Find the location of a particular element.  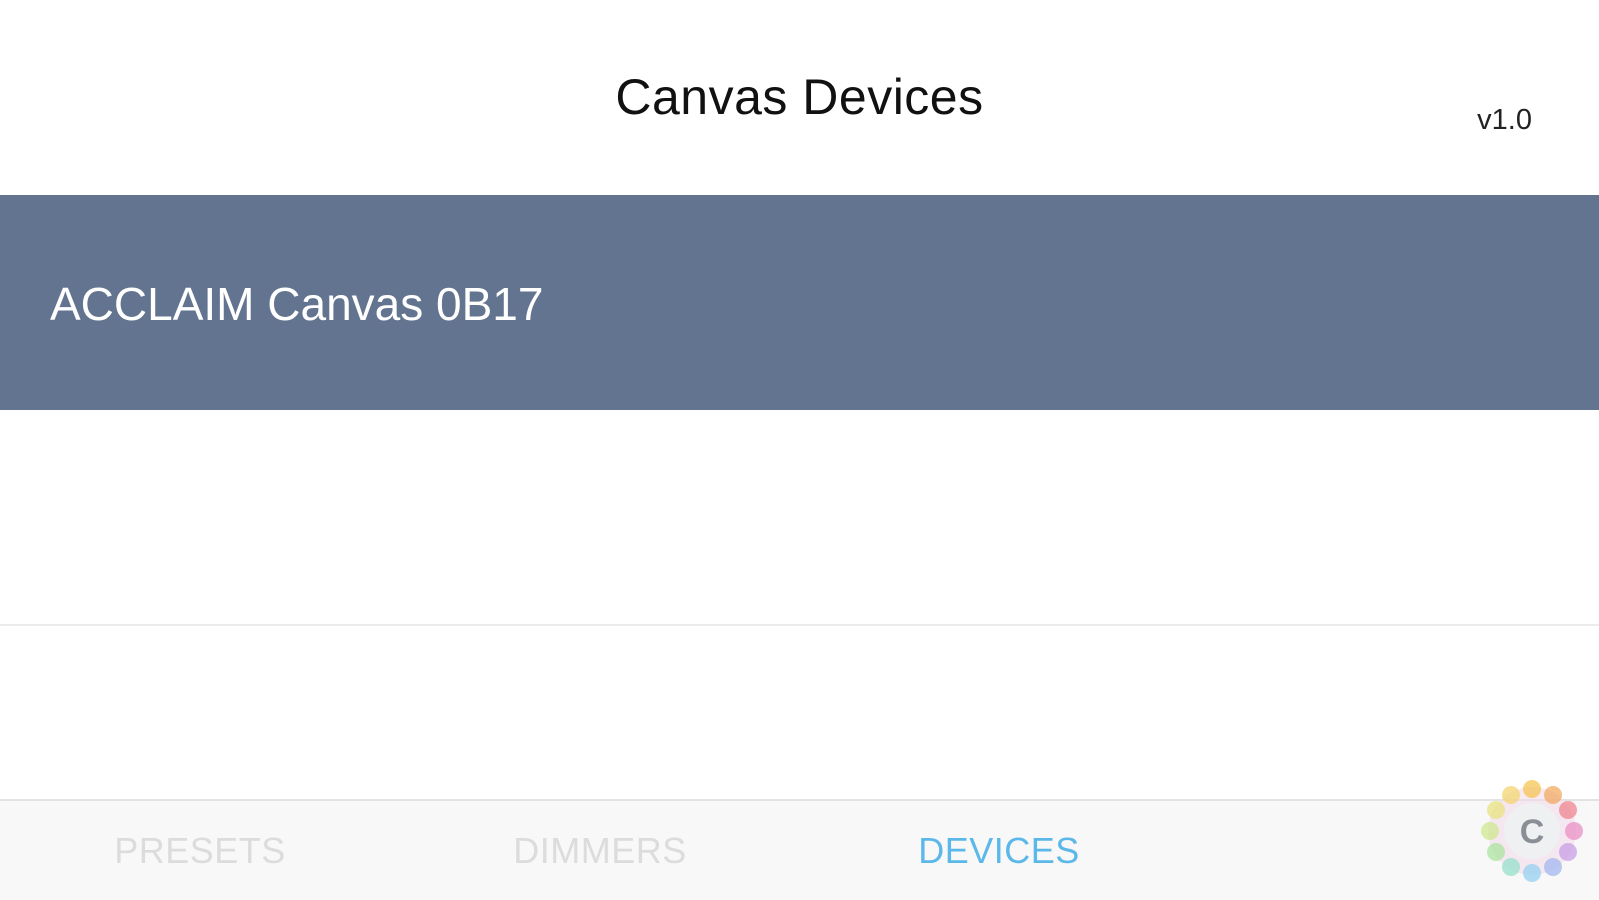

tab-presets: PRESETS is located at coordinates (200, 850).